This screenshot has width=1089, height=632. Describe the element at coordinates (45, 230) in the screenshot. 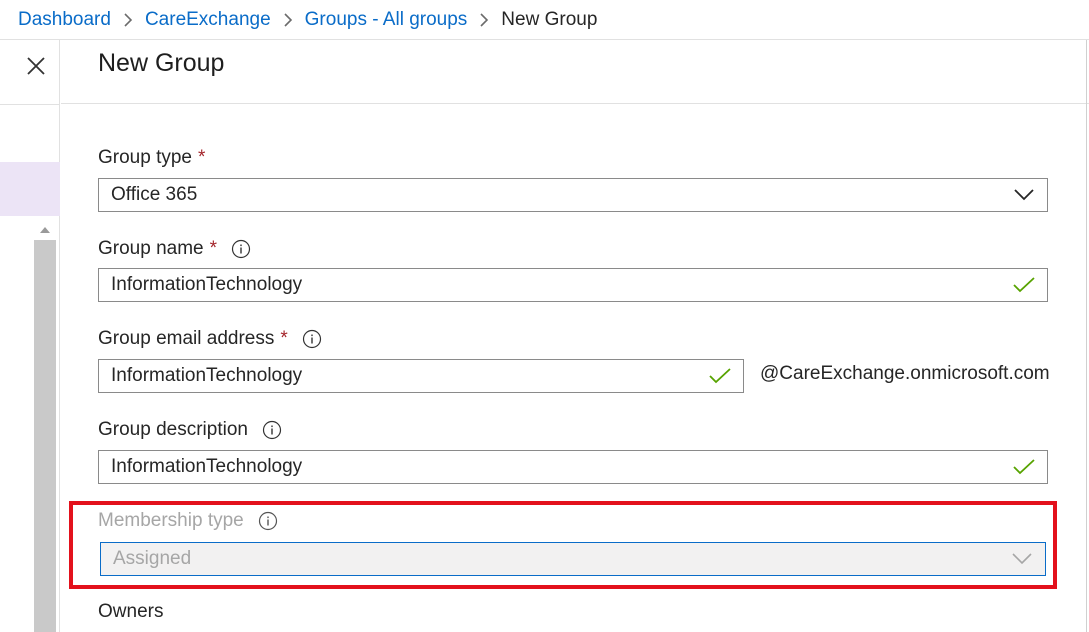

I see `scroll-up-arrow-icon` at that location.